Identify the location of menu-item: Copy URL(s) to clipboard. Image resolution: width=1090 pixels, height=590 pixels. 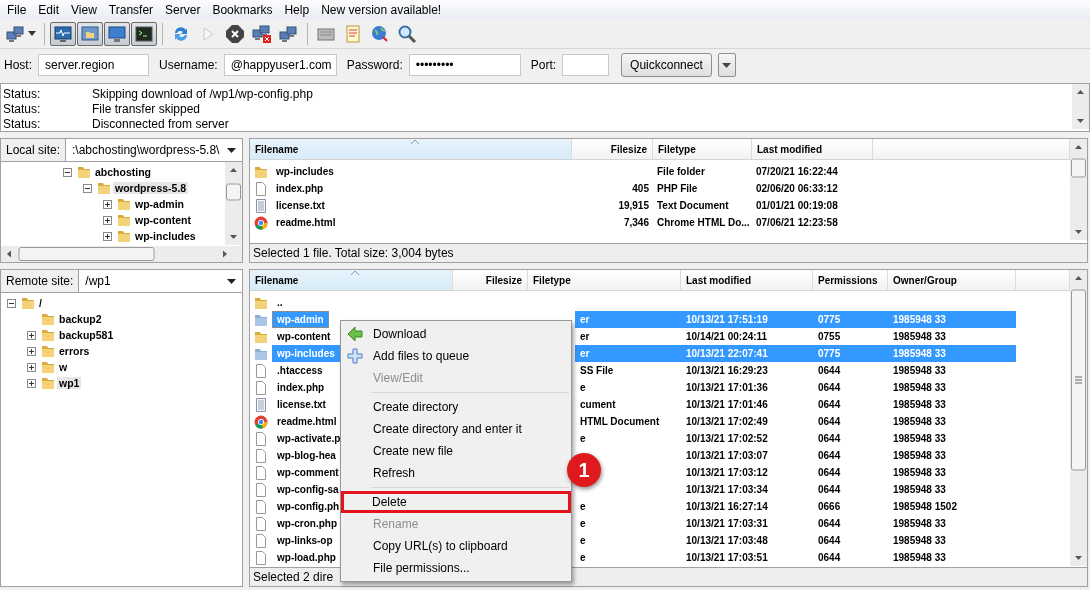
(456, 546).